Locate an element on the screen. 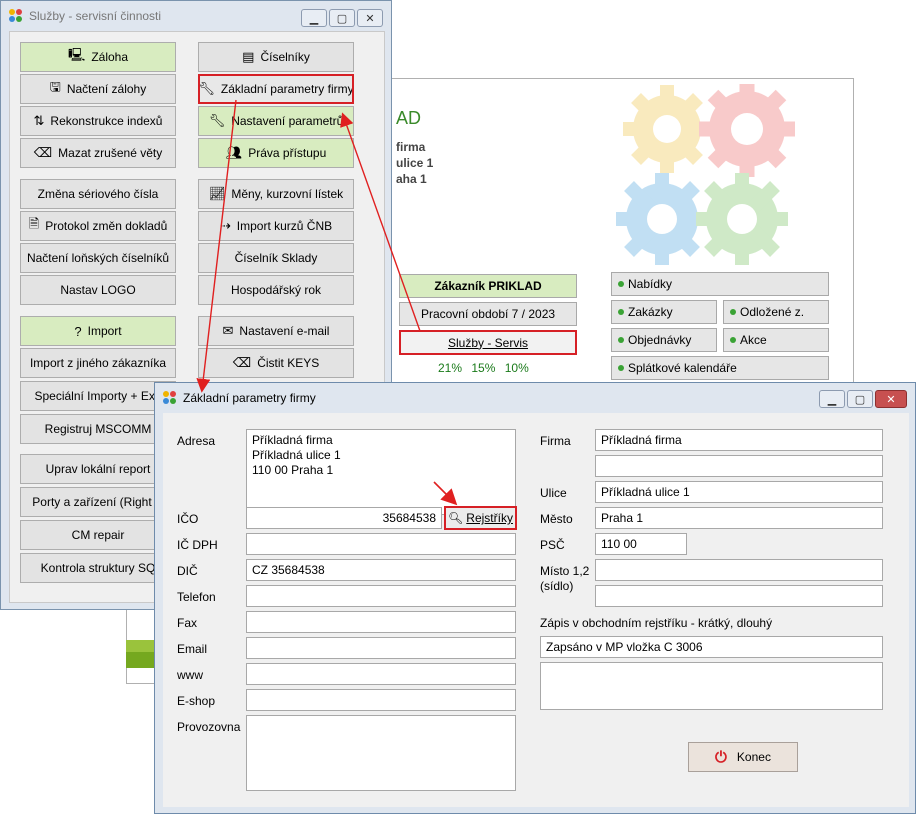 The width and height of the screenshot is (916, 814). services-left-button: 🖳 Záloha is located at coordinates (98, 57).